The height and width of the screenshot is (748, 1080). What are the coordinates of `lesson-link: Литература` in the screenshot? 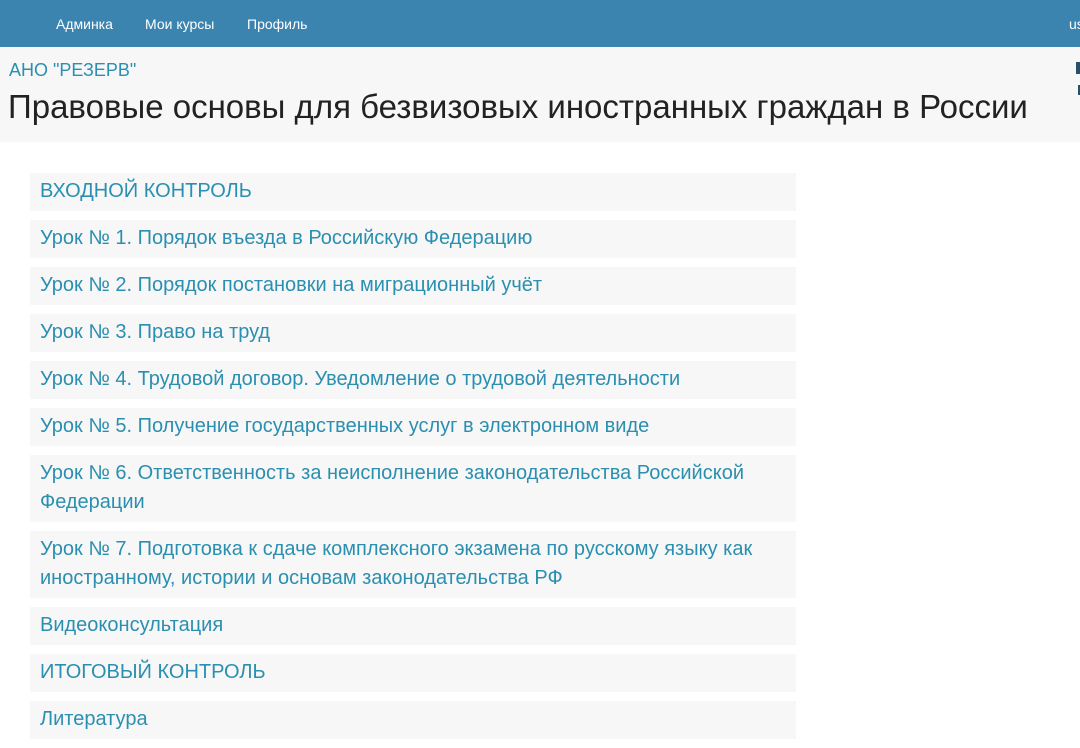 It's located at (413, 719).